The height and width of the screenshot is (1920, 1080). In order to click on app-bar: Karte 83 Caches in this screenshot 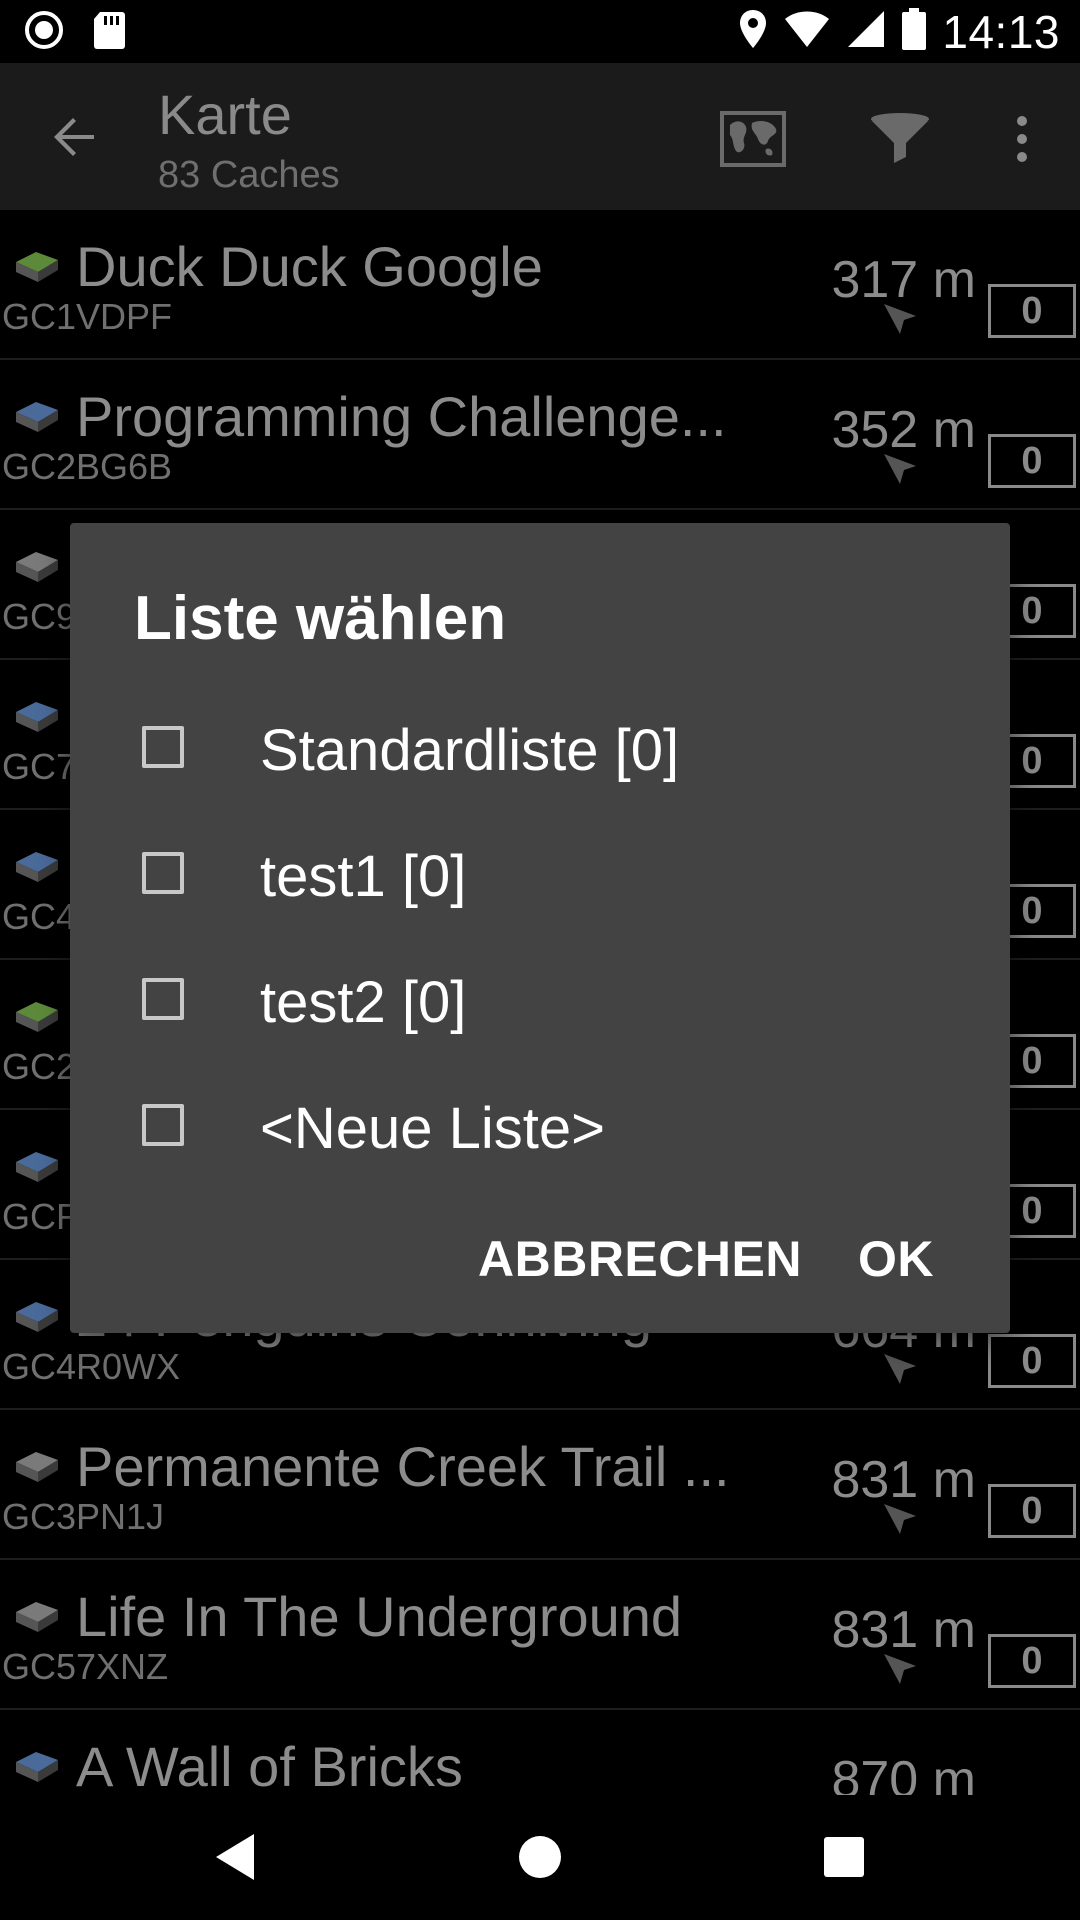, I will do `click(540, 136)`.